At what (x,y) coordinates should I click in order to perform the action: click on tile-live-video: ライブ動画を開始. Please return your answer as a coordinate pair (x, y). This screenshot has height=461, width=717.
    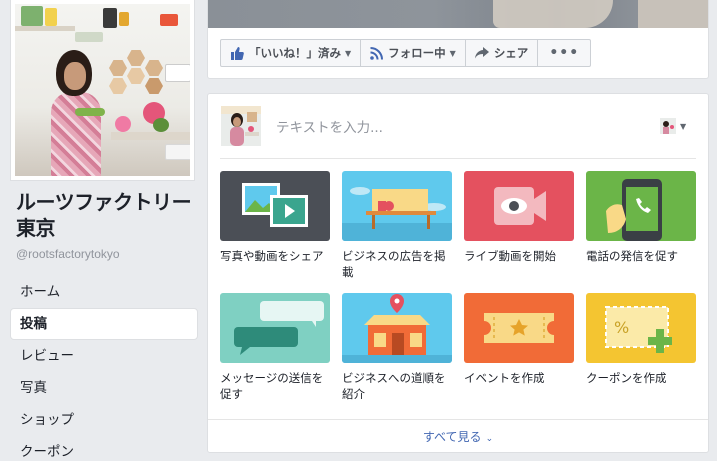
    Looking at the image, I should click on (519, 217).